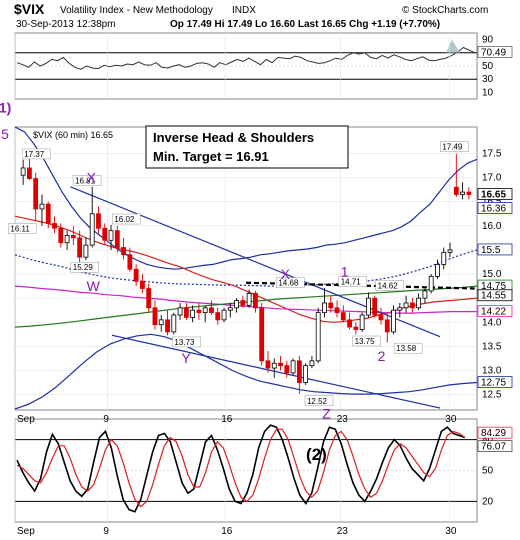 This screenshot has height=540, width=520. What do you see at coordinates (493, 194) in the screenshot?
I see `price-value-badge: 16.65` at bounding box center [493, 194].